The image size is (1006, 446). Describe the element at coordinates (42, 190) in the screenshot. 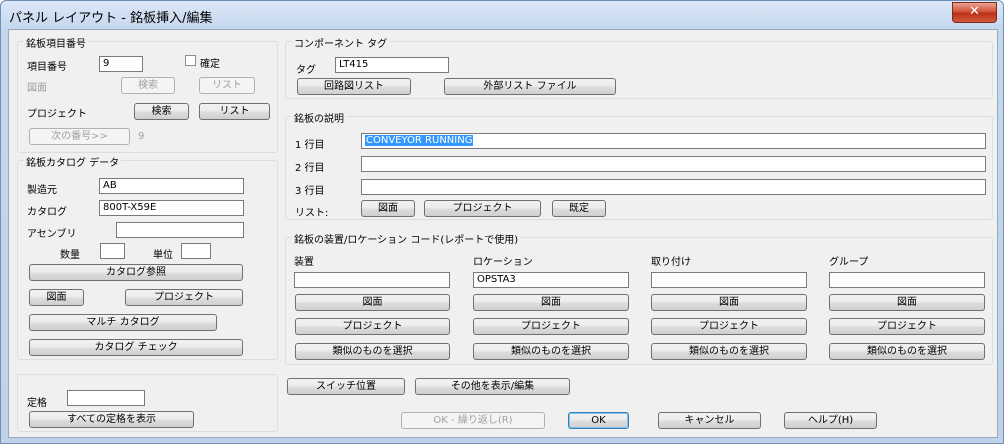

I see `manufacturer-label: 製造元` at that location.